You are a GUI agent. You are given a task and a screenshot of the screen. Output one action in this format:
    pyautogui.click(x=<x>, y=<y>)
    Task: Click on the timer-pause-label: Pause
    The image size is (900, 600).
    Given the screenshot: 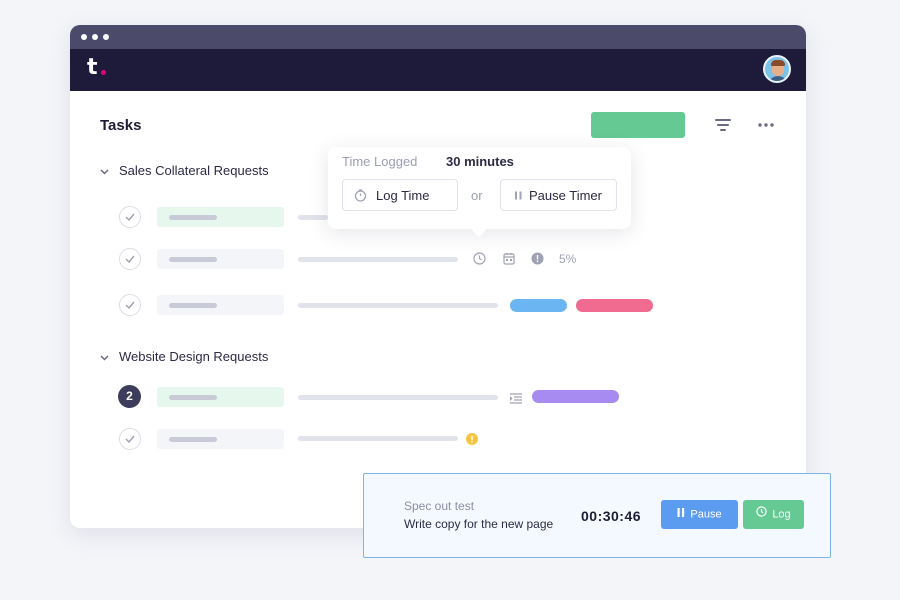 What is the action you would take?
    pyautogui.click(x=706, y=514)
    